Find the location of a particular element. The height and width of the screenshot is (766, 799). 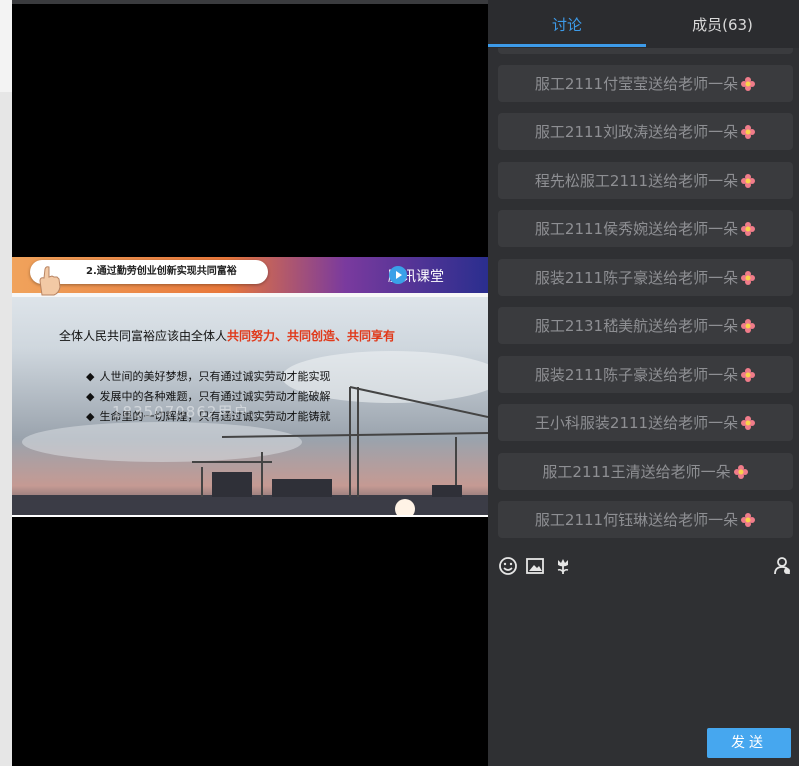

lead-highlight: 共同努力、共同创造、共同享有 is located at coordinates (311, 336).